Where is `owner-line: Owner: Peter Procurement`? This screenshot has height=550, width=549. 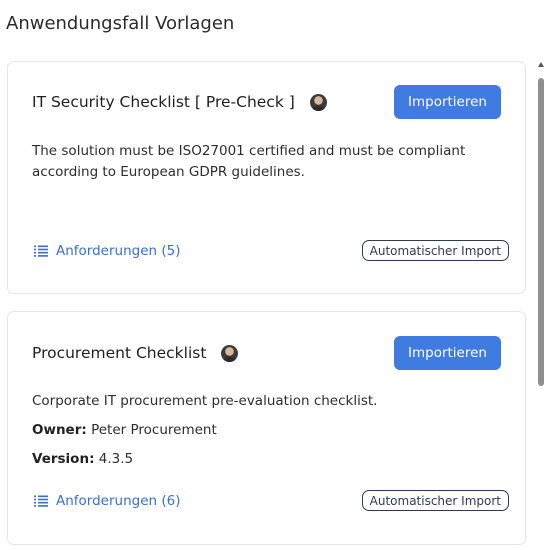
owner-line: Owner: Peter Procurement is located at coordinates (124, 430).